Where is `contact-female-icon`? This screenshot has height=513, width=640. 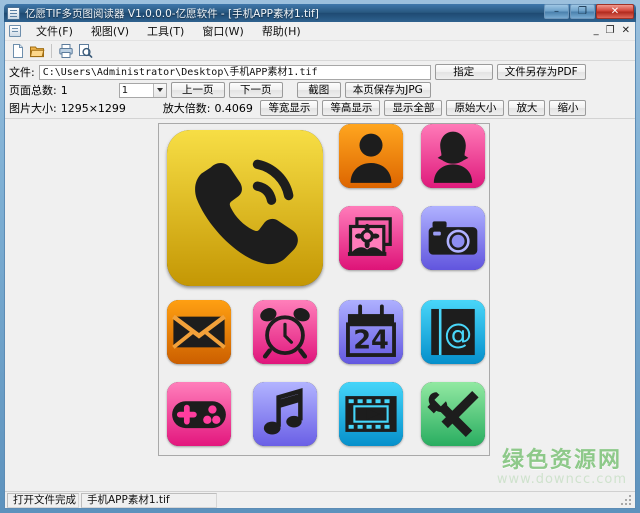 contact-female-icon is located at coordinates (453, 156).